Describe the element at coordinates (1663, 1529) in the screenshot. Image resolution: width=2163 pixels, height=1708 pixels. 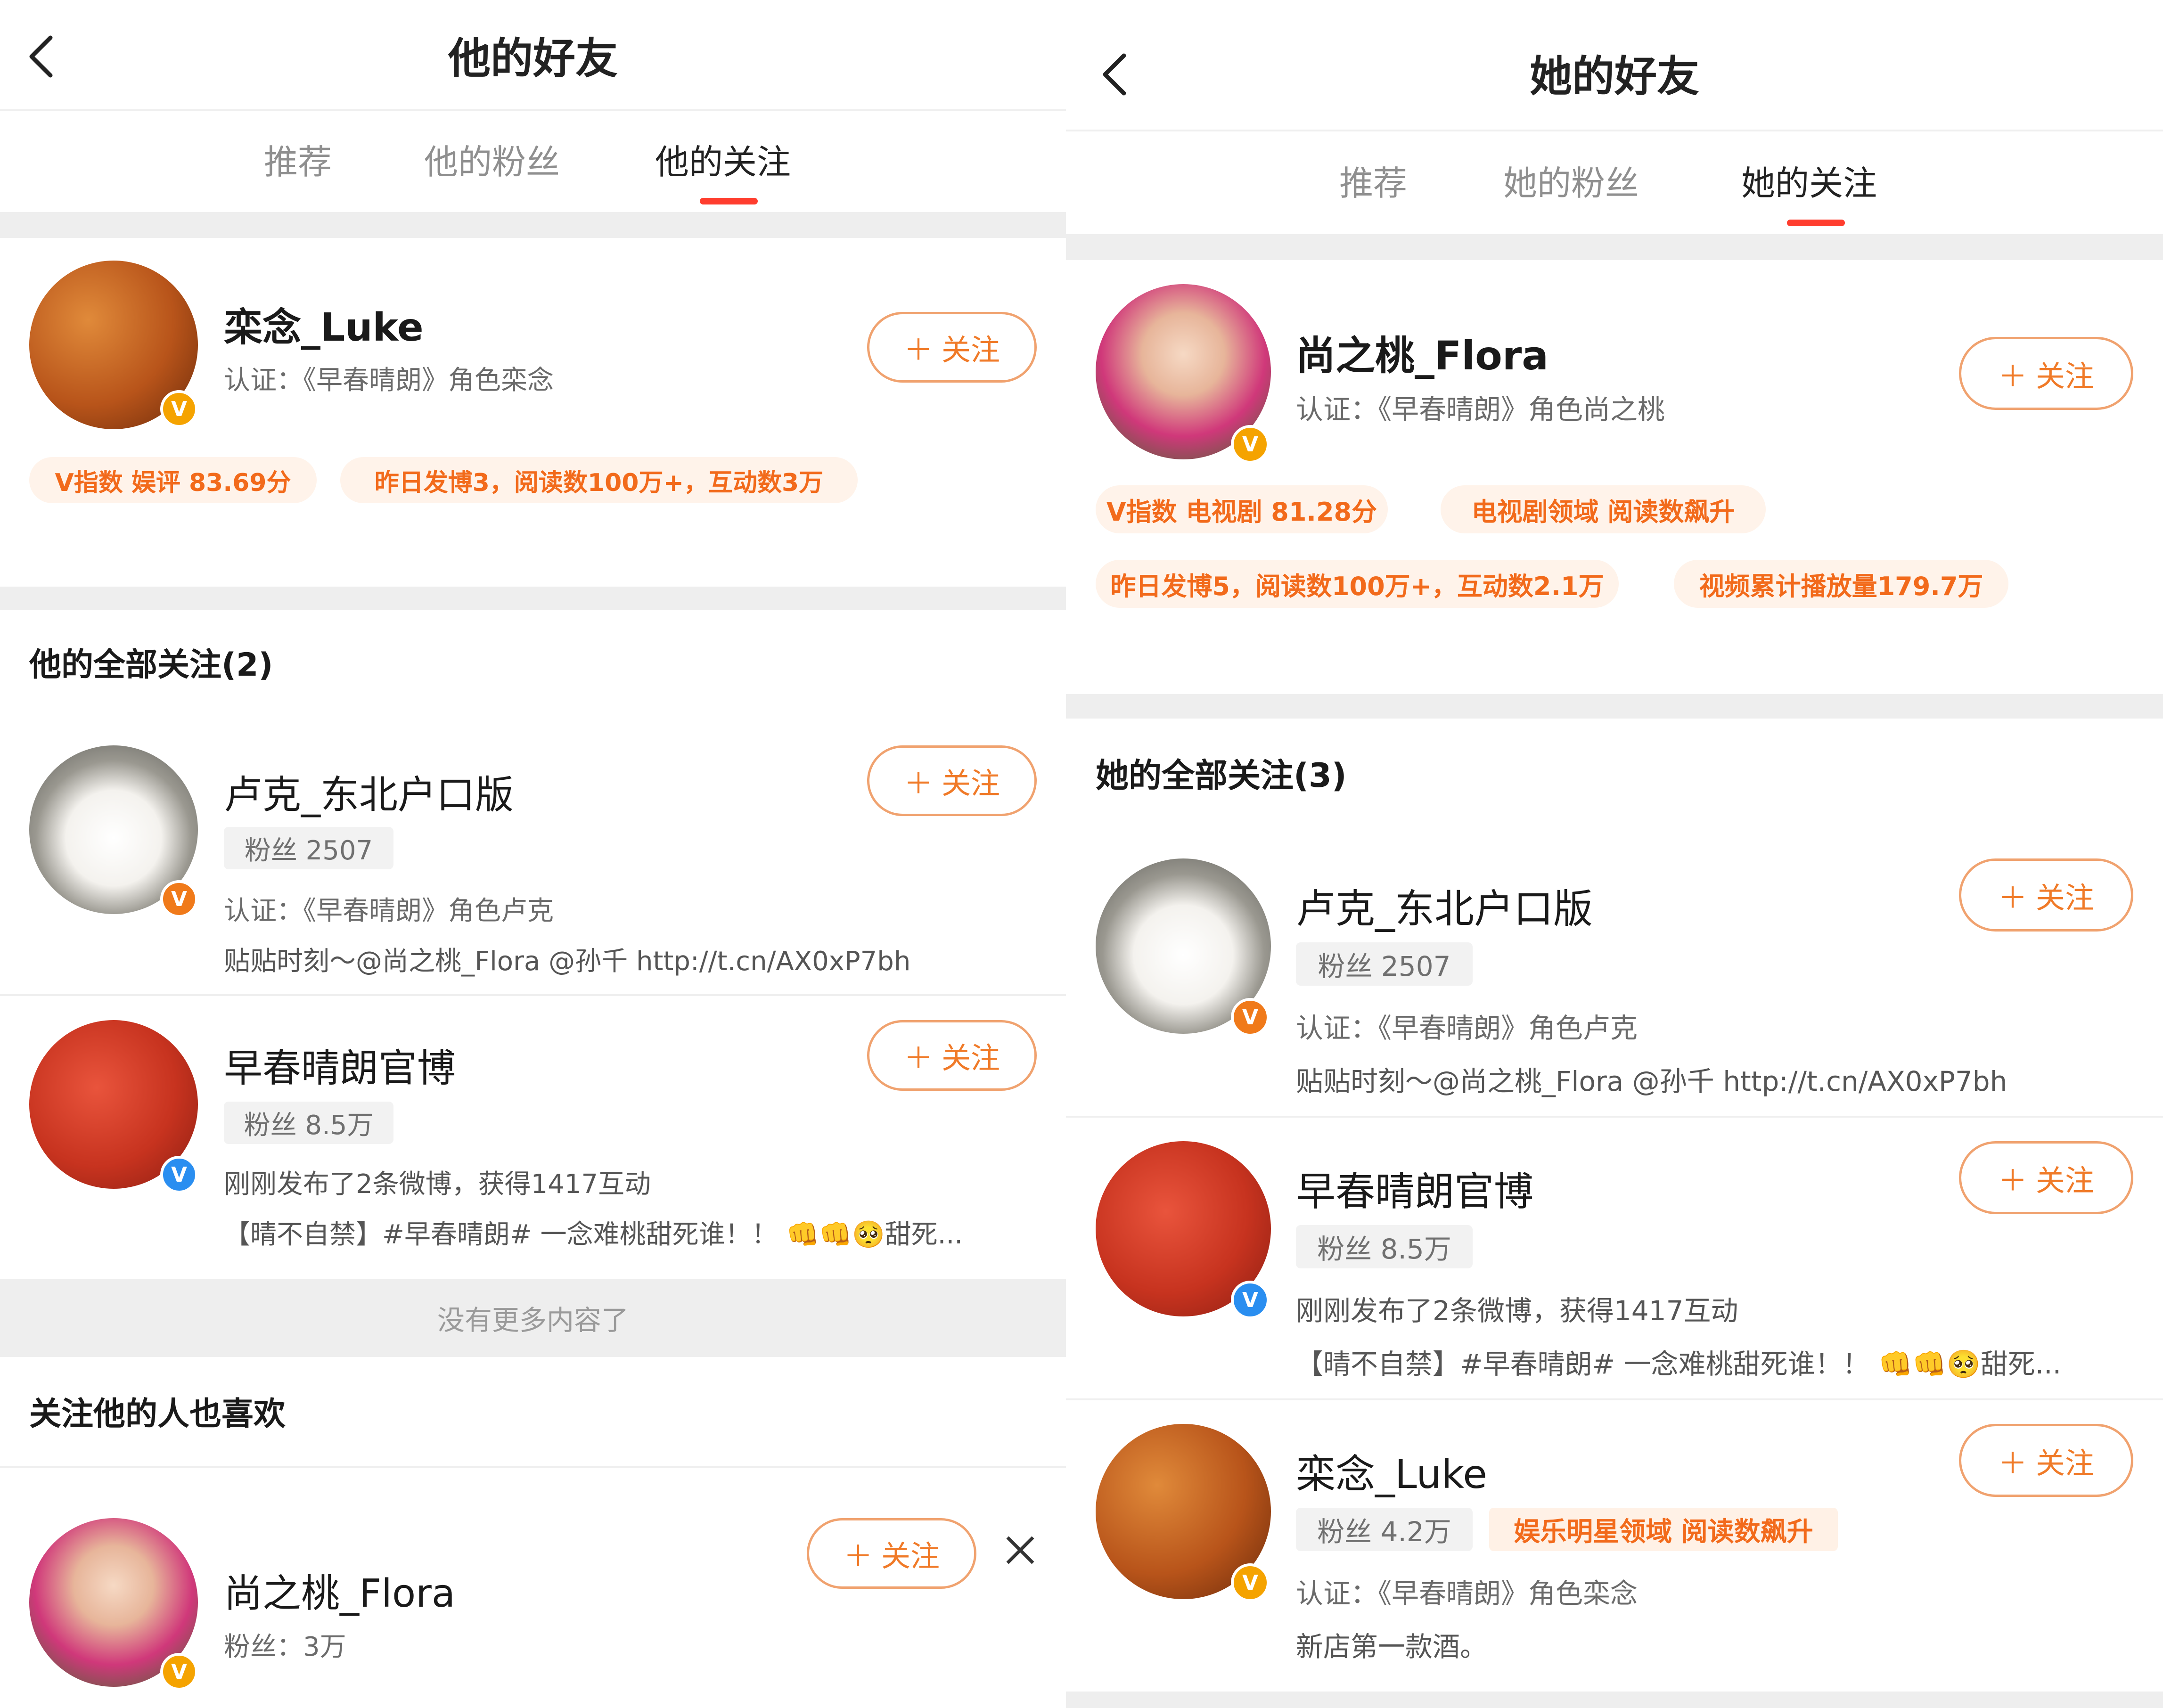
I see `trend-tag: 娱乐明星领域 阅读数飙升` at that location.